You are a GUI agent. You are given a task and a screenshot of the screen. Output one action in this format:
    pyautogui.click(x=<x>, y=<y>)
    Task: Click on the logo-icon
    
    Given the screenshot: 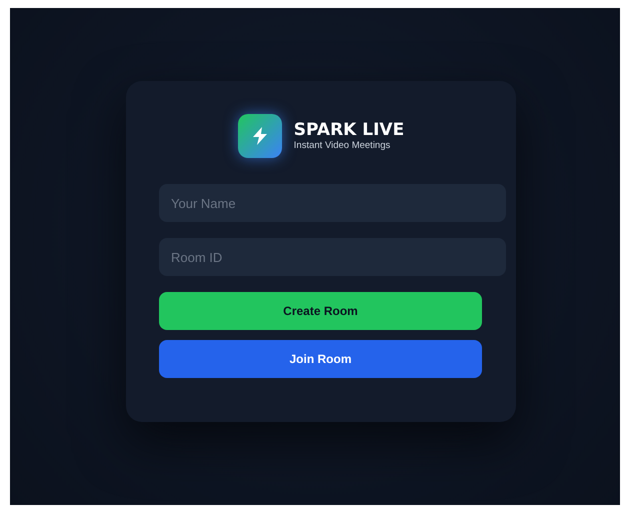 What is the action you would take?
    pyautogui.click(x=260, y=136)
    